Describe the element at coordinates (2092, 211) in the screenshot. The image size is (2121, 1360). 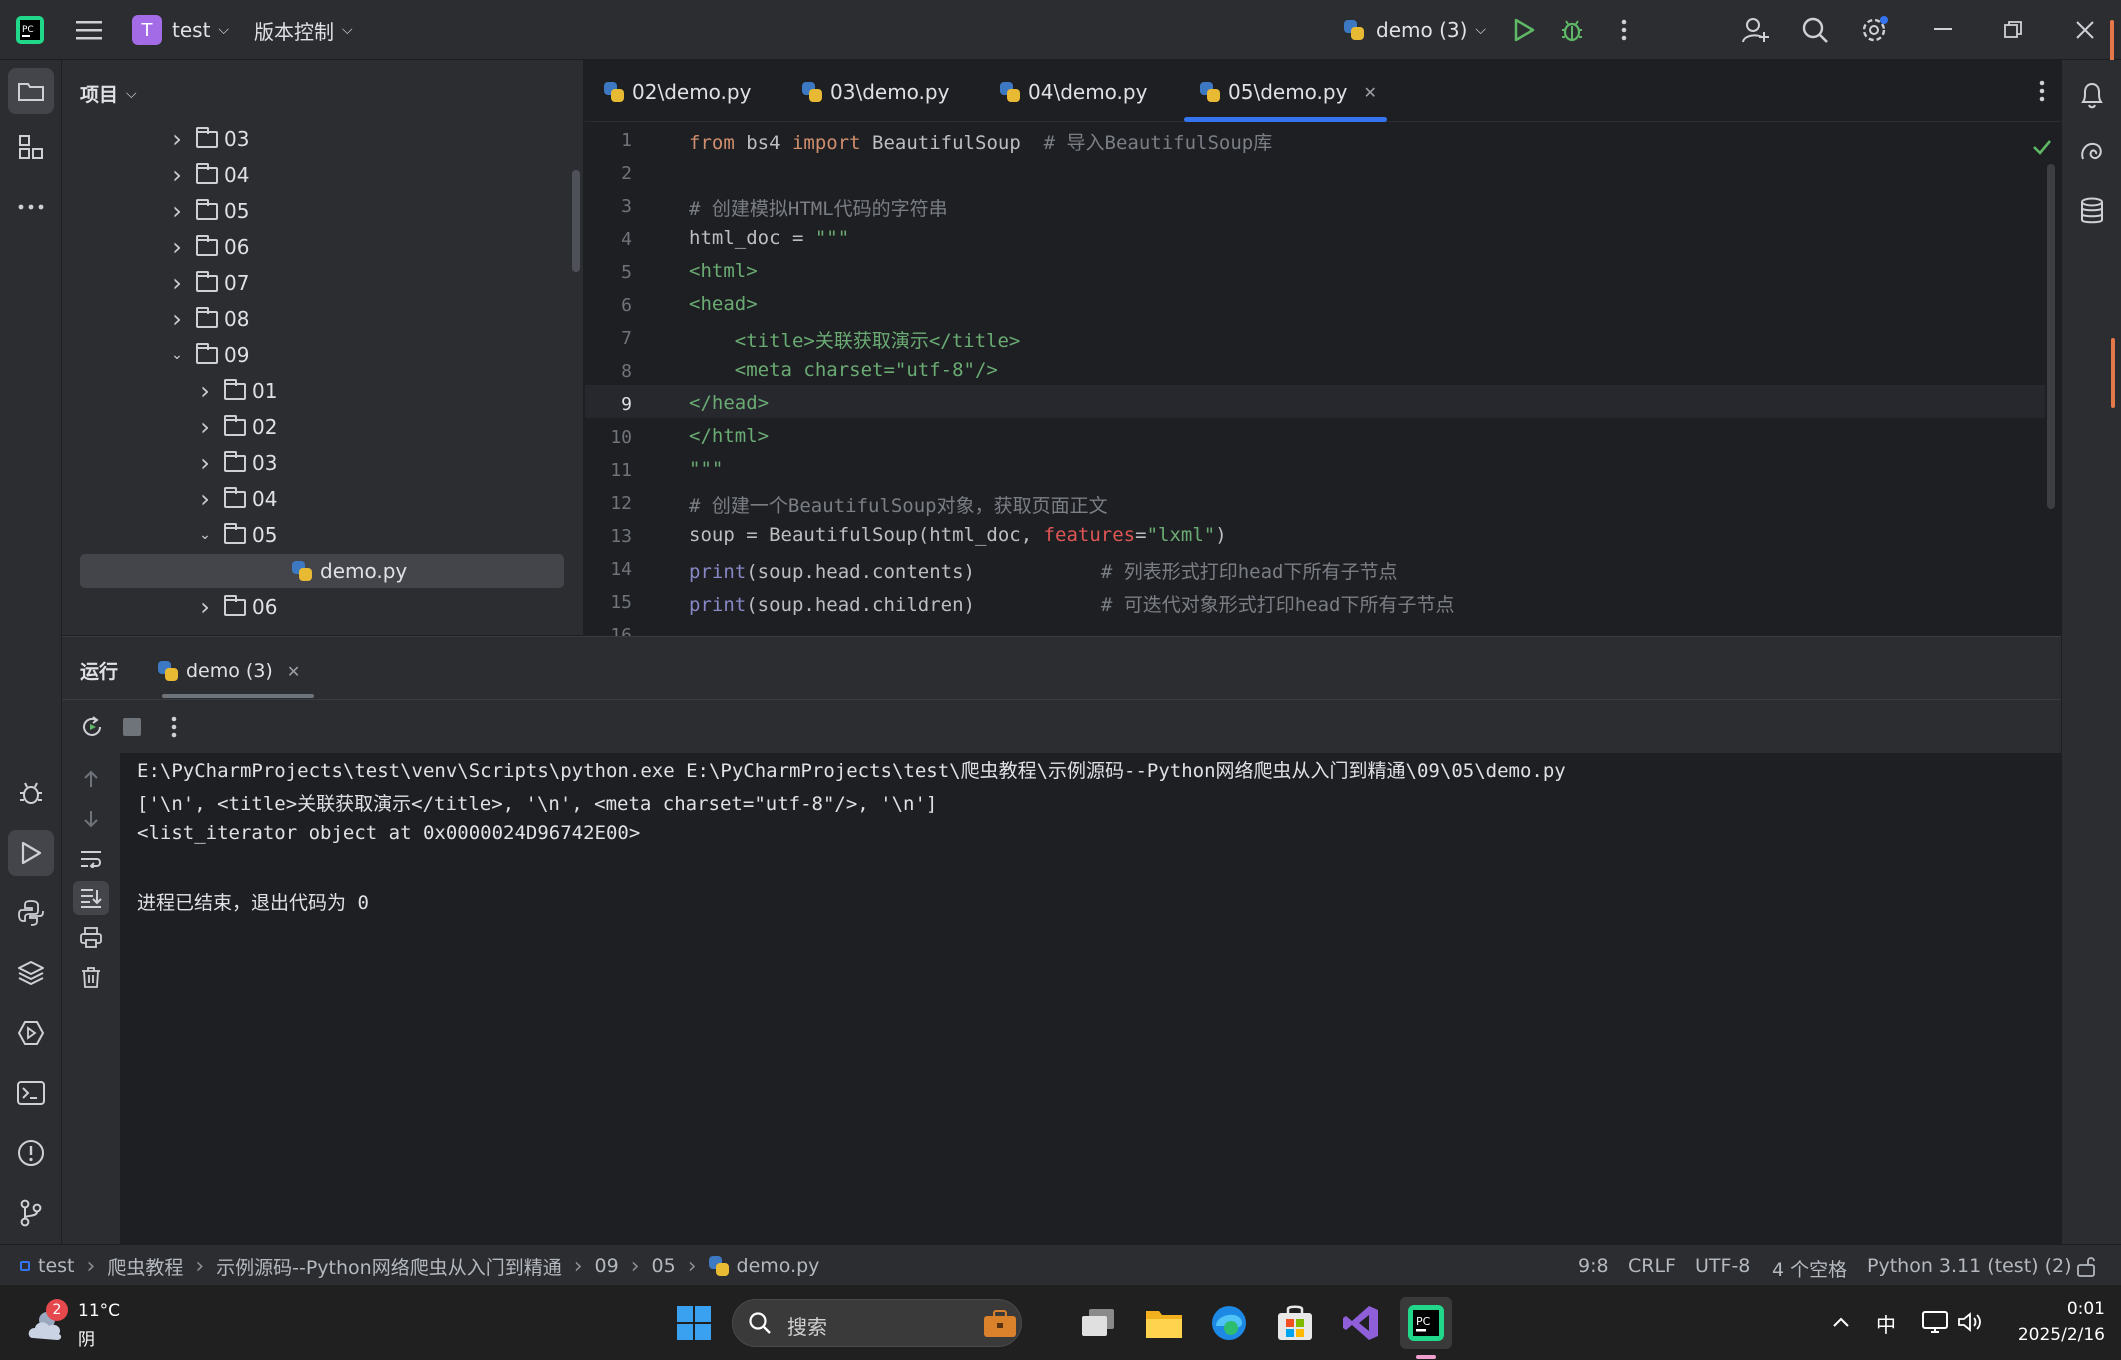
I see `database-icon` at that location.